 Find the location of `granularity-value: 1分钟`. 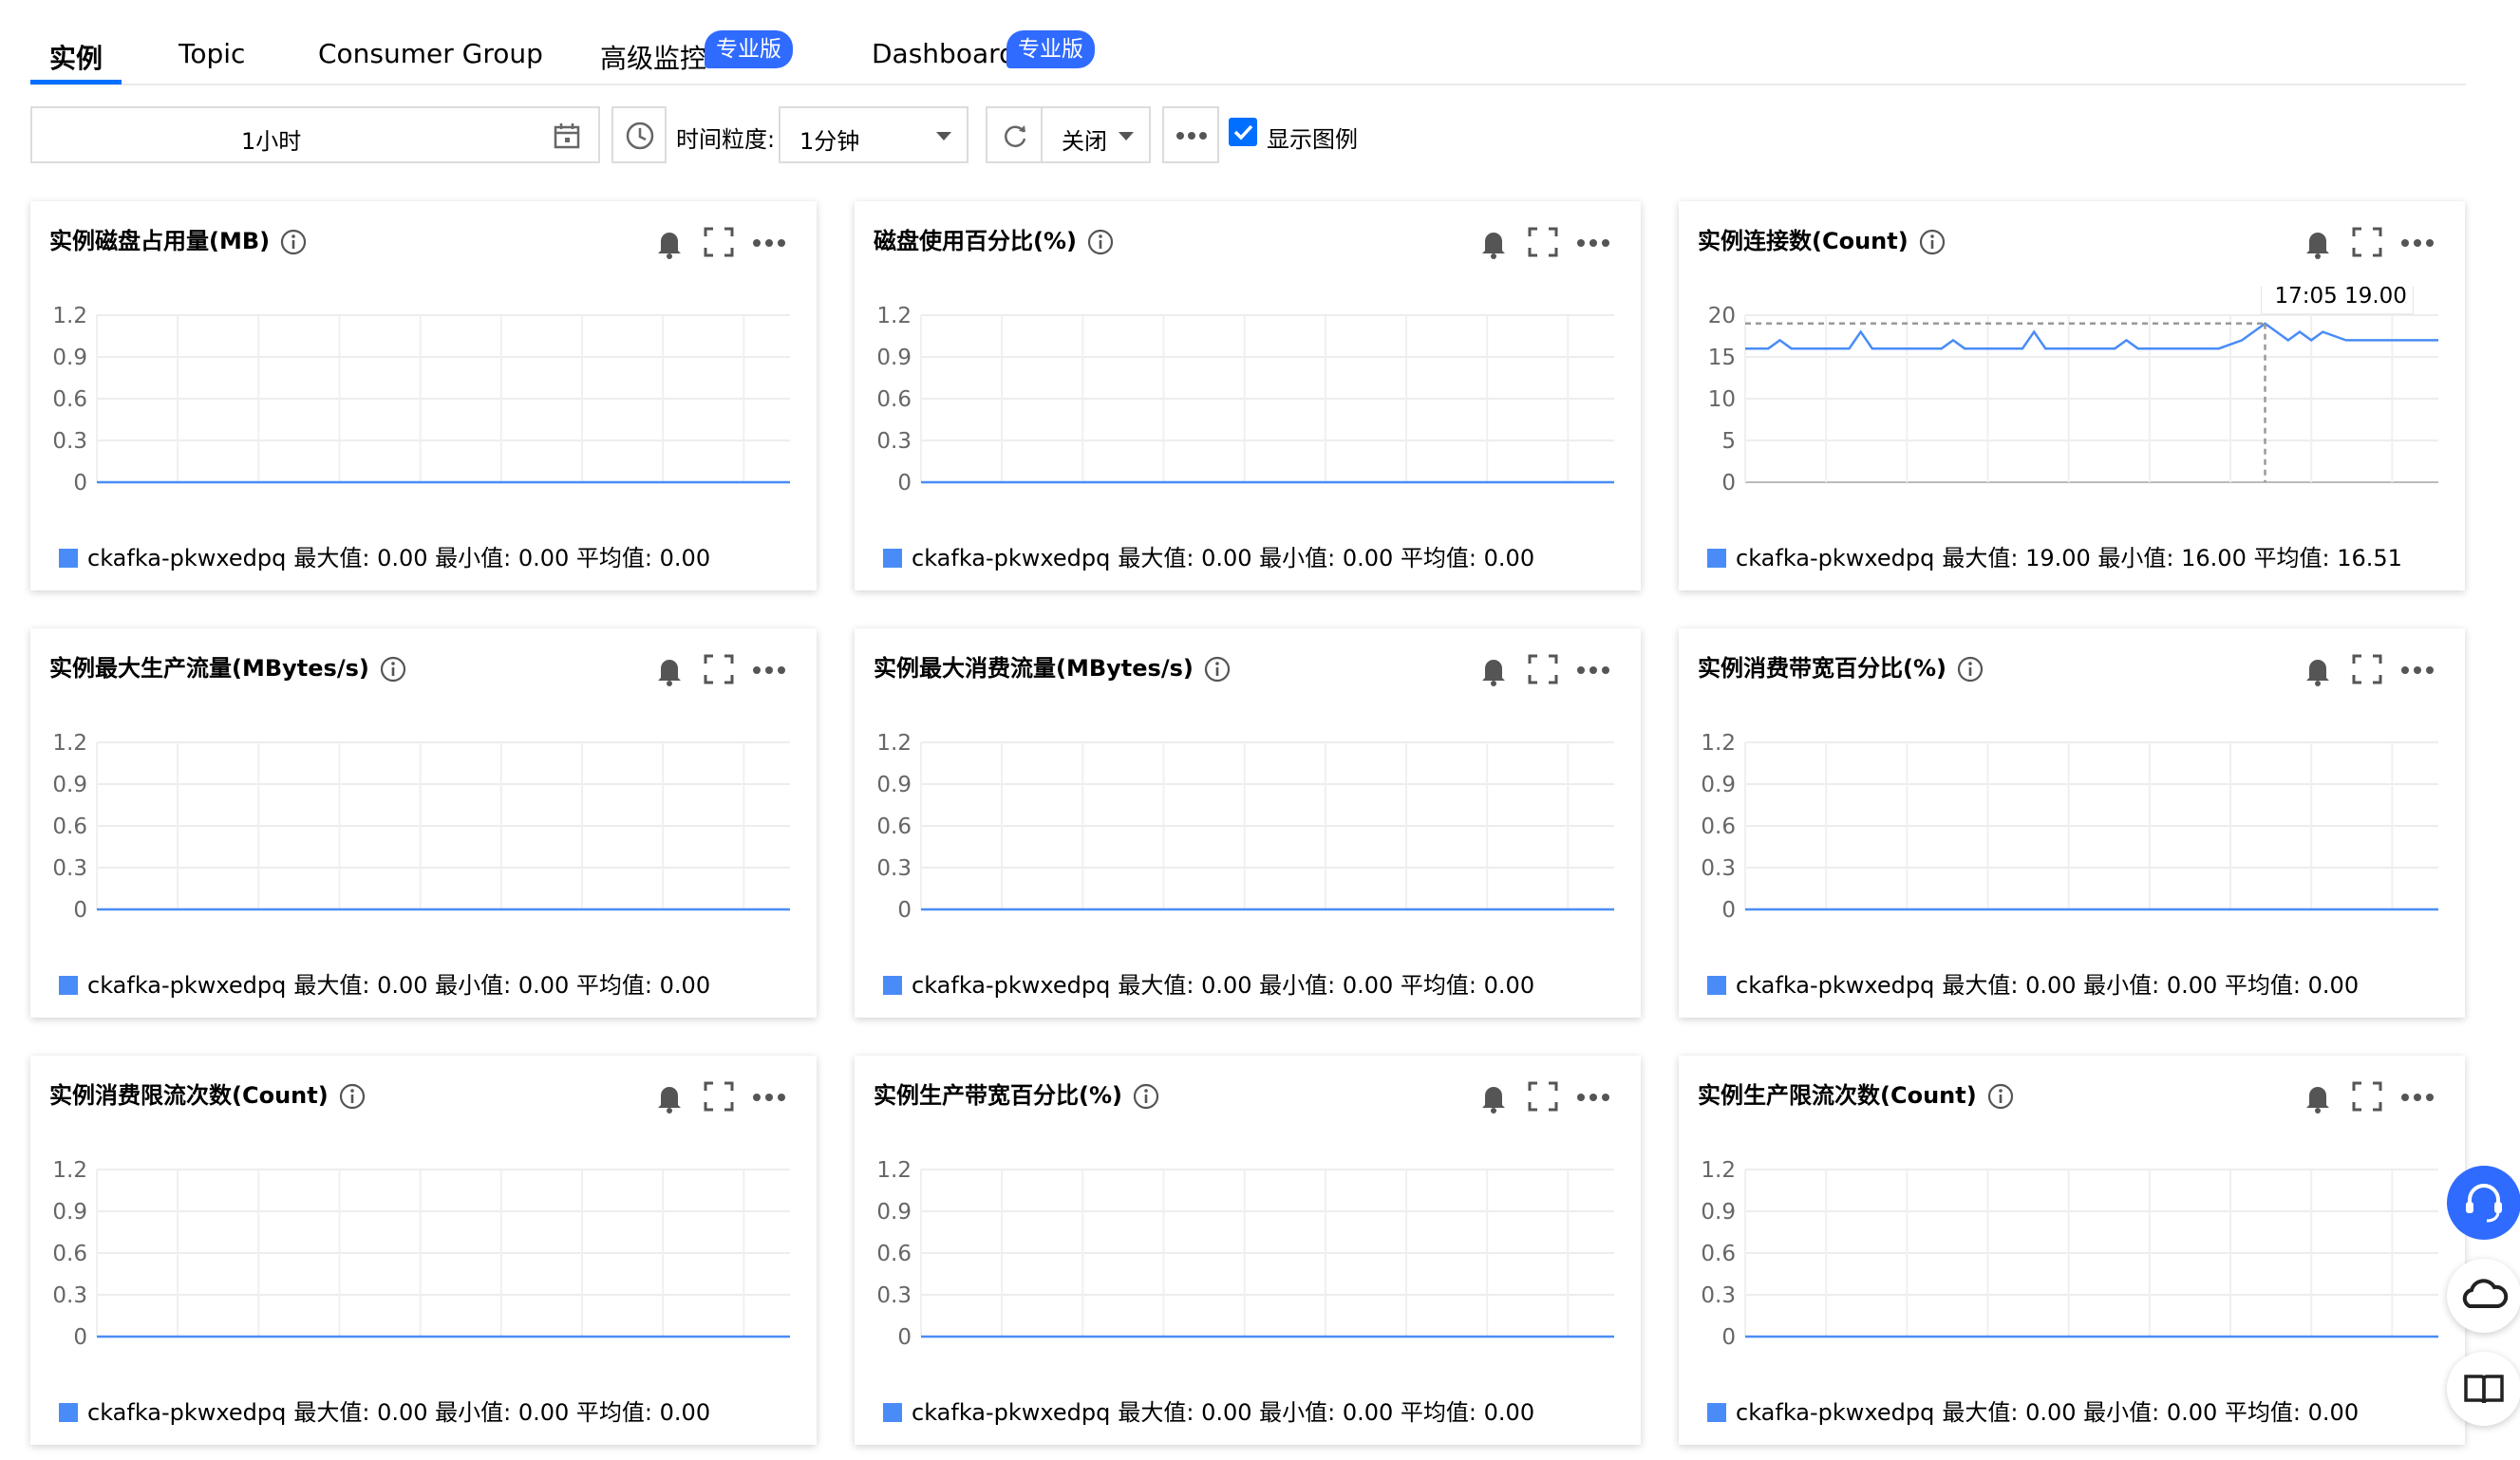

granularity-value: 1分钟 is located at coordinates (829, 141).